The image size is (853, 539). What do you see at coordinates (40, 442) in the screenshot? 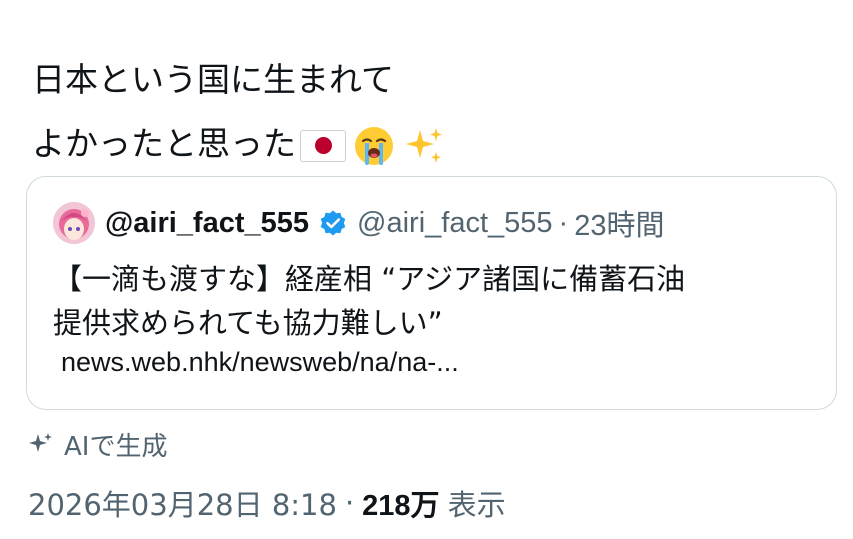
I see `sparkle-icon` at bounding box center [40, 442].